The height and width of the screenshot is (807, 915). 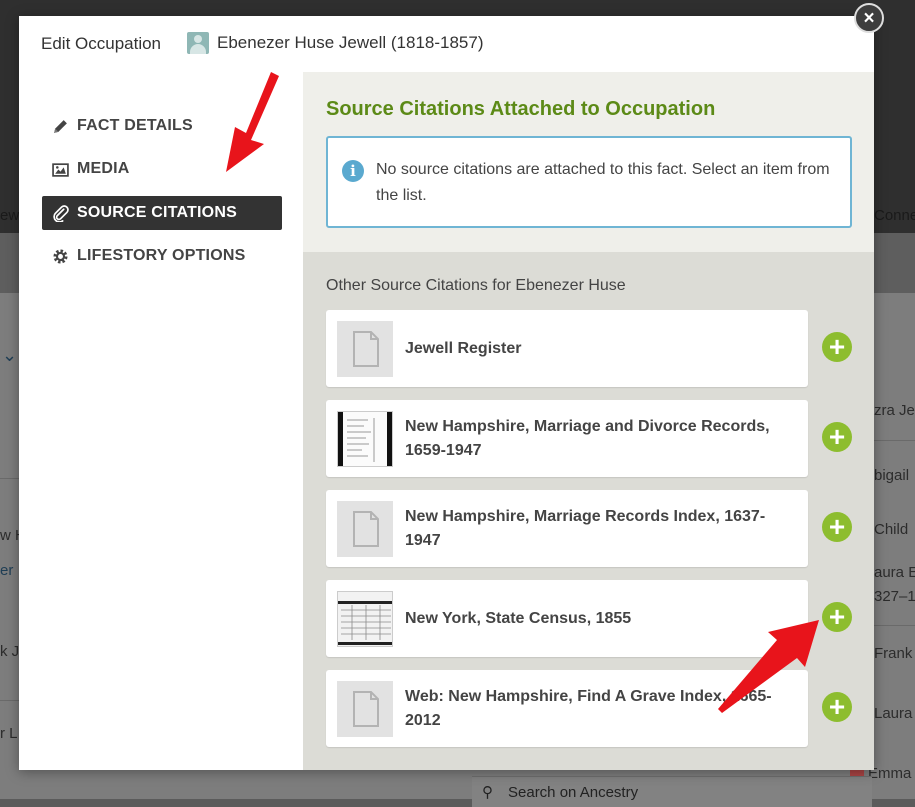 What do you see at coordinates (60, 126) in the screenshot?
I see `pencil-icon` at bounding box center [60, 126].